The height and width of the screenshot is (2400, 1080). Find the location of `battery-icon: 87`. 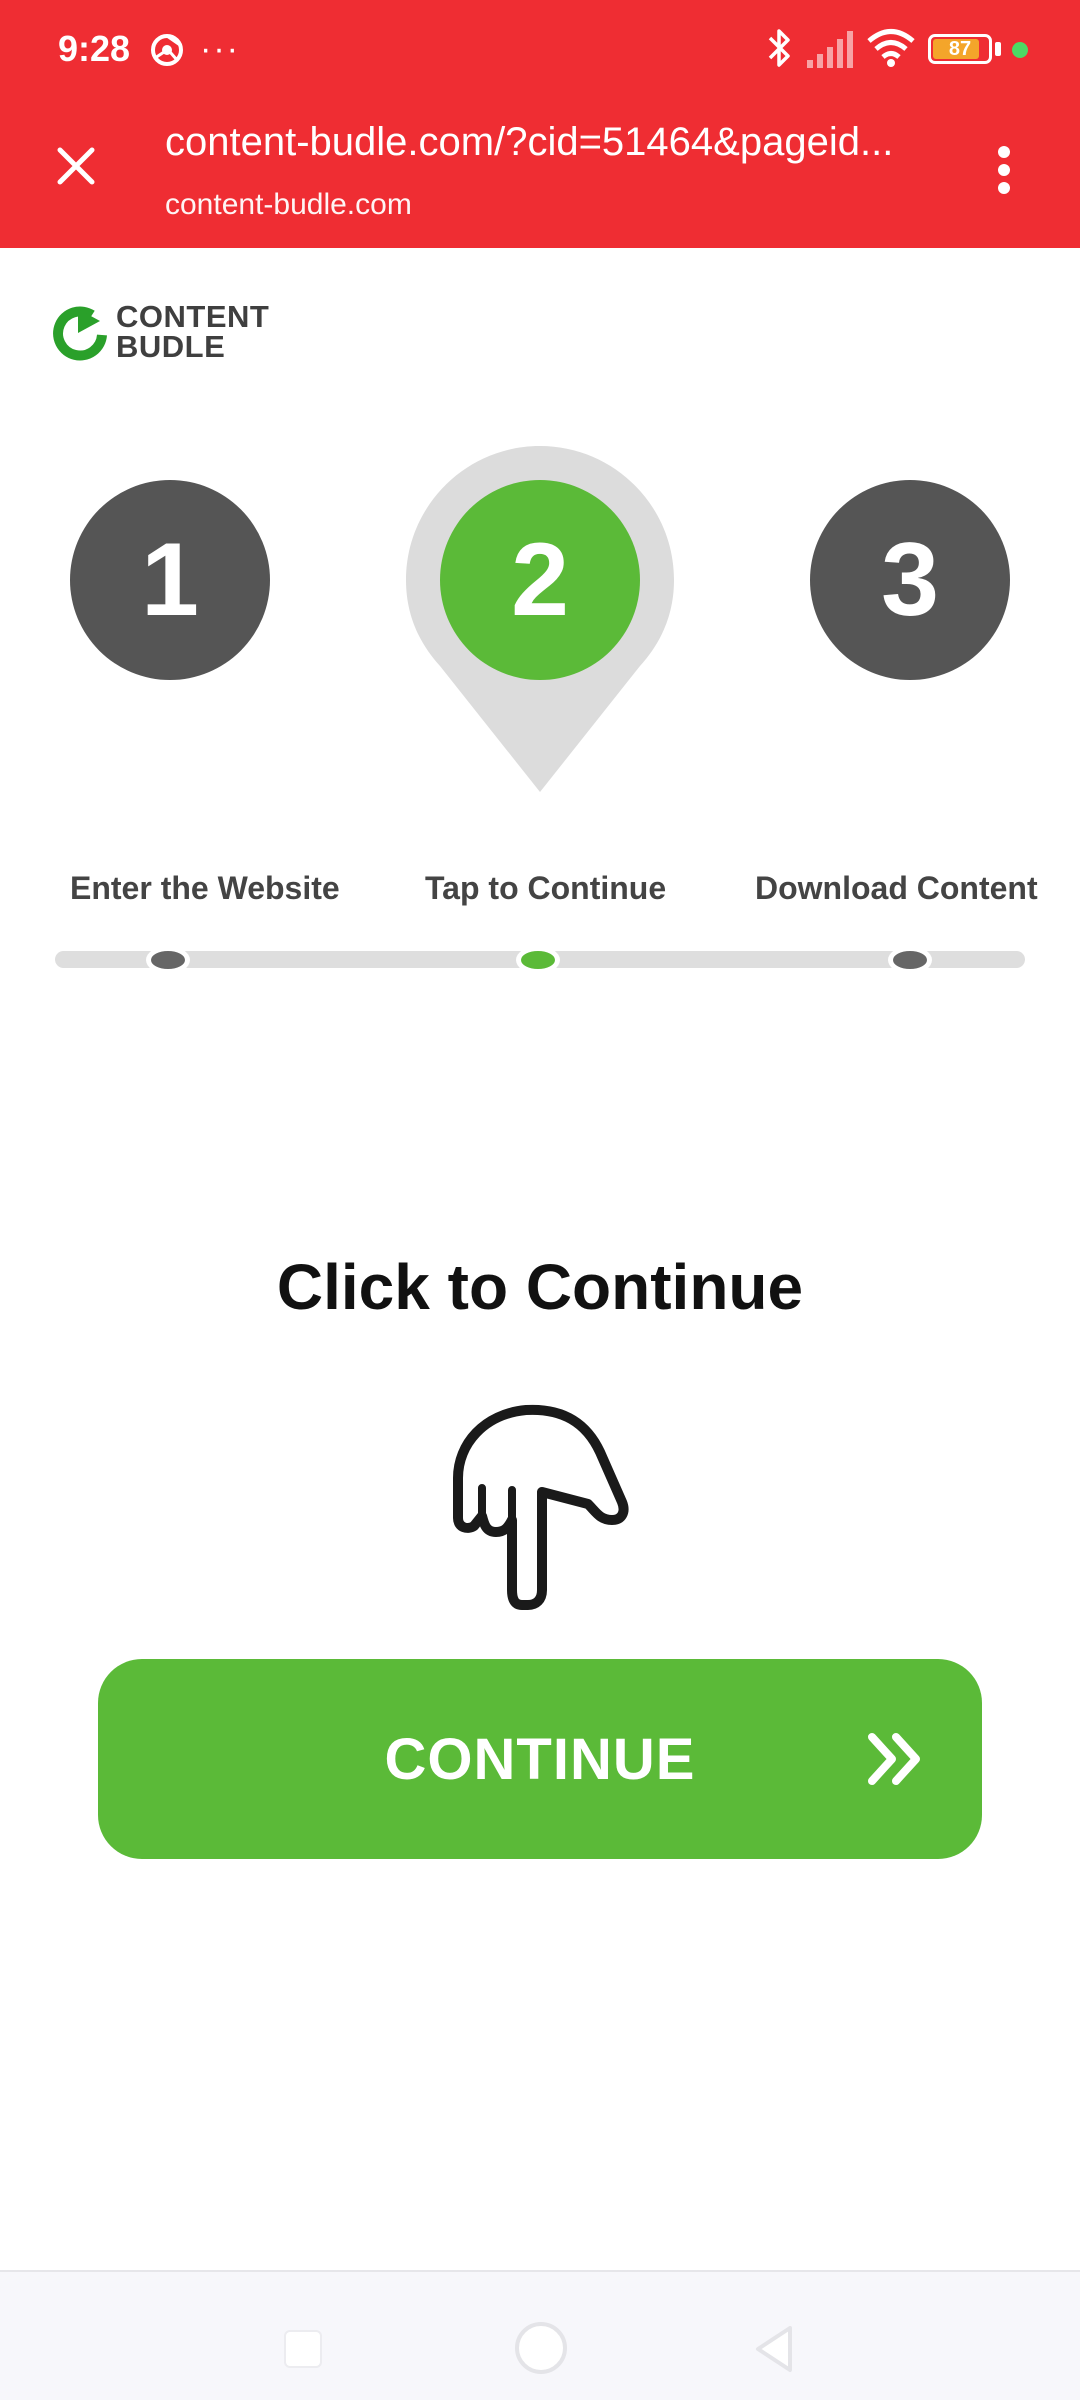

battery-icon: 87 is located at coordinates (960, 49).